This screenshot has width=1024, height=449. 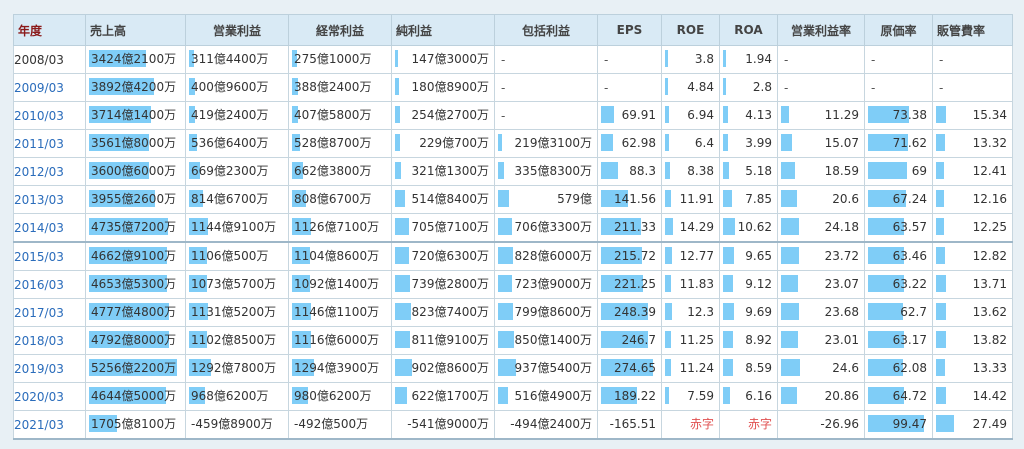 I want to click on eps-cell: 62.98, so click(x=629, y=143).